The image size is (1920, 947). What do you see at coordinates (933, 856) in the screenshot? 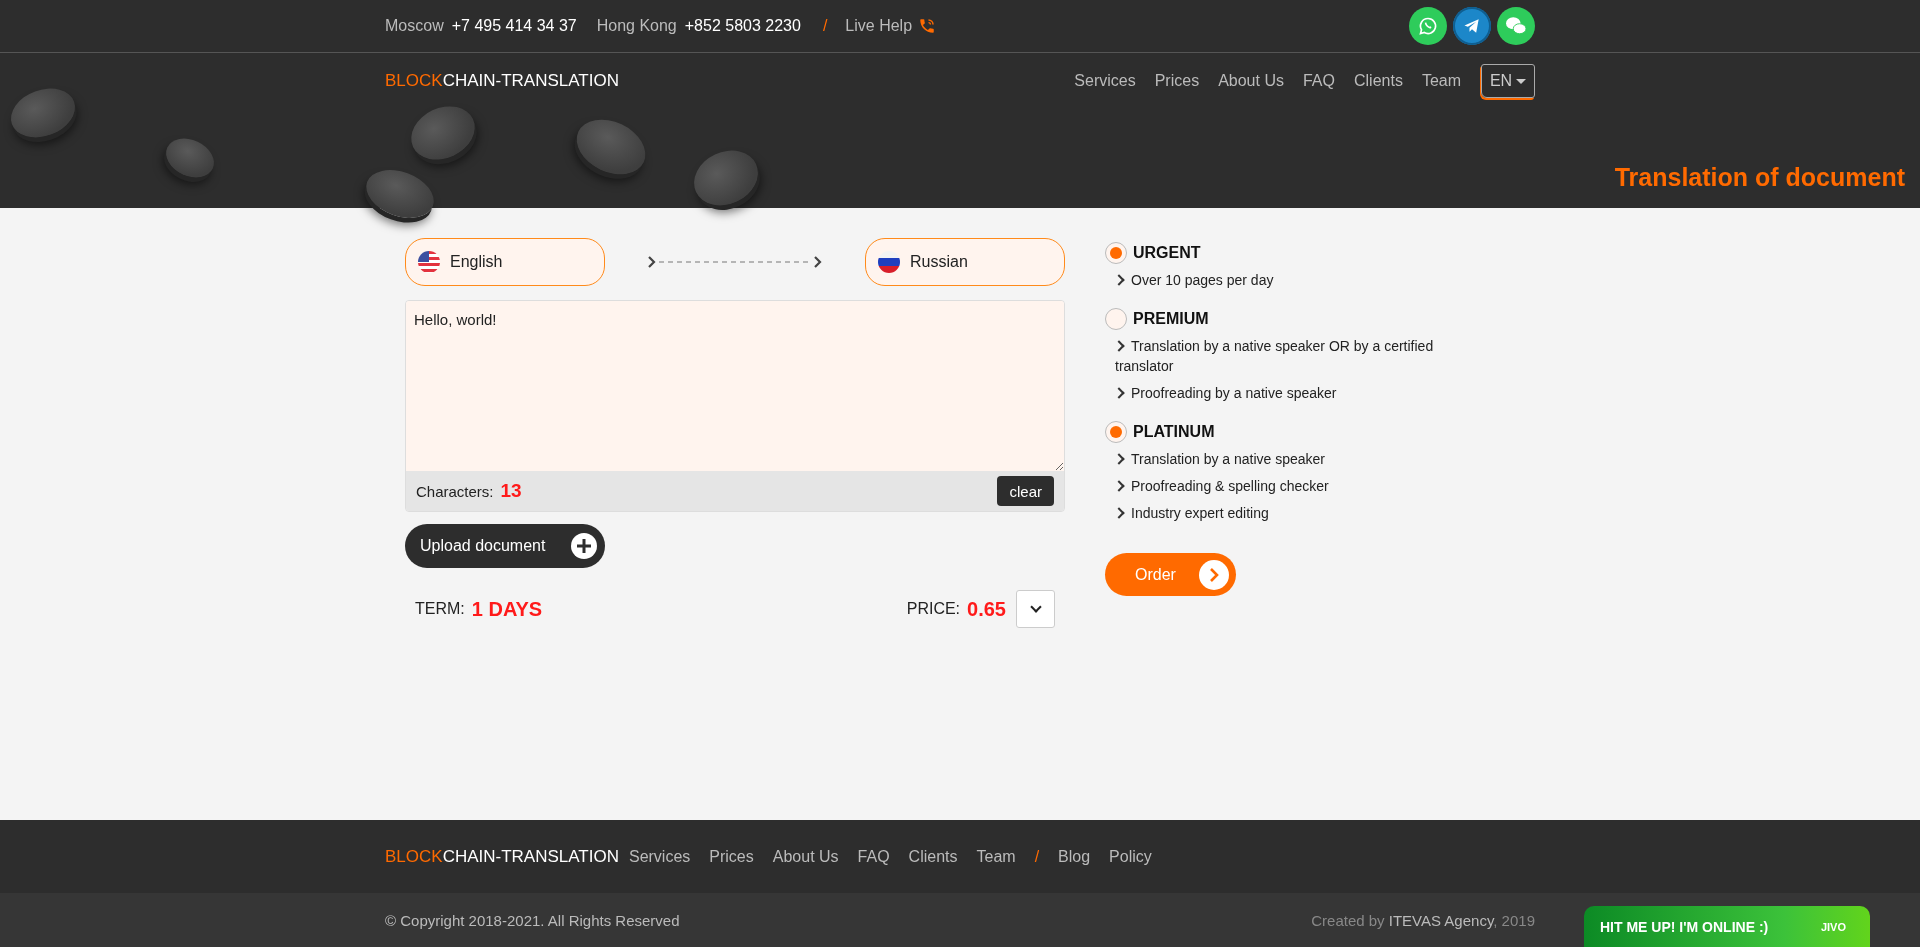
I see `footer-link: Clients` at bounding box center [933, 856].